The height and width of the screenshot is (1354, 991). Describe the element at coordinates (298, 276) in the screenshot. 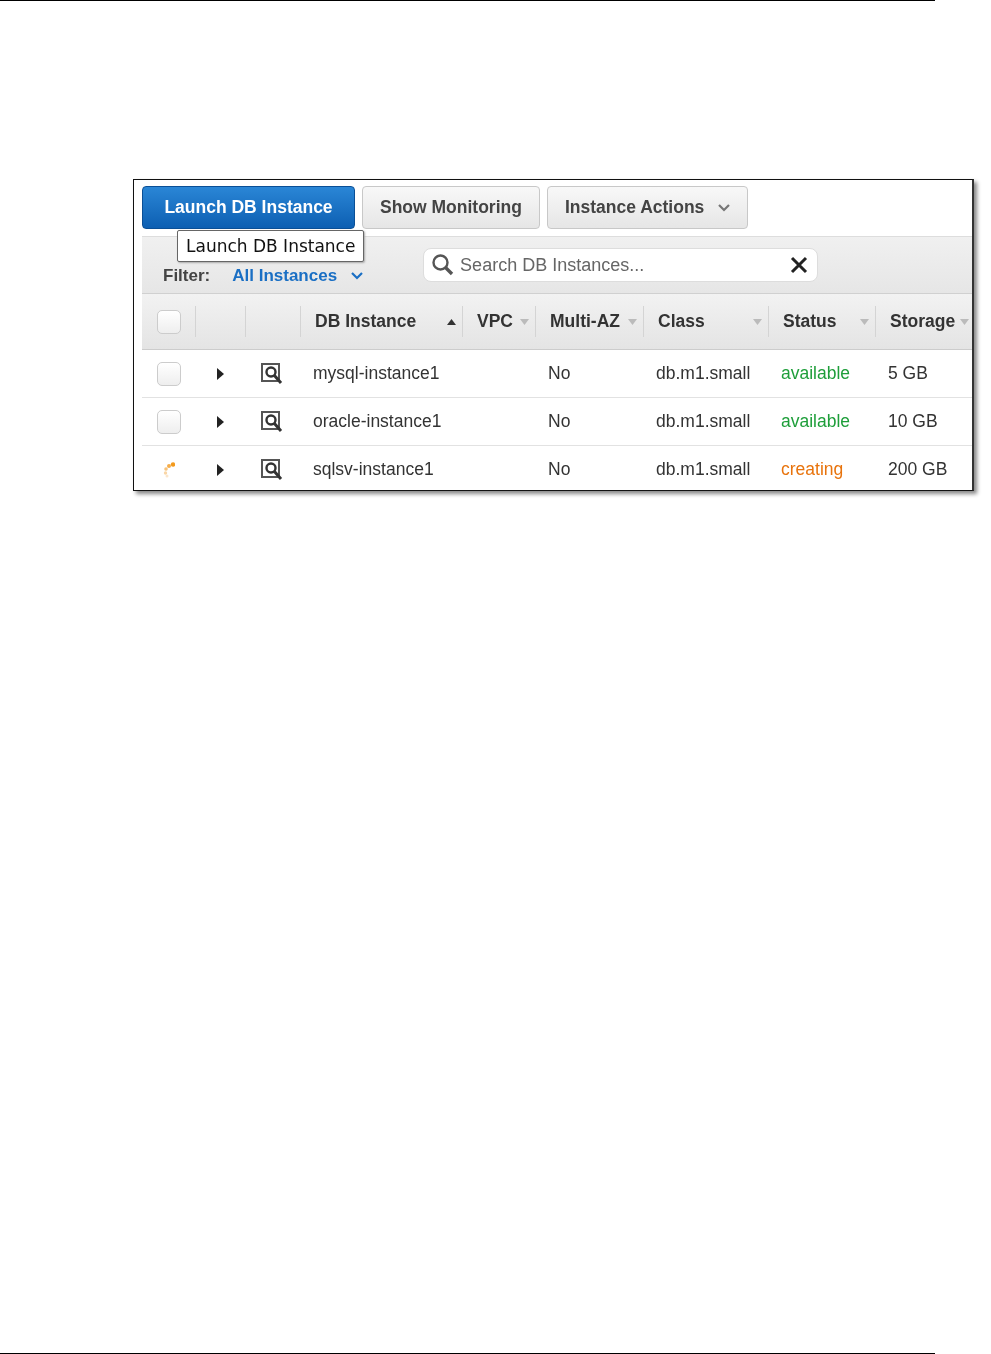

I see `filter-dropdown: All Instances` at that location.